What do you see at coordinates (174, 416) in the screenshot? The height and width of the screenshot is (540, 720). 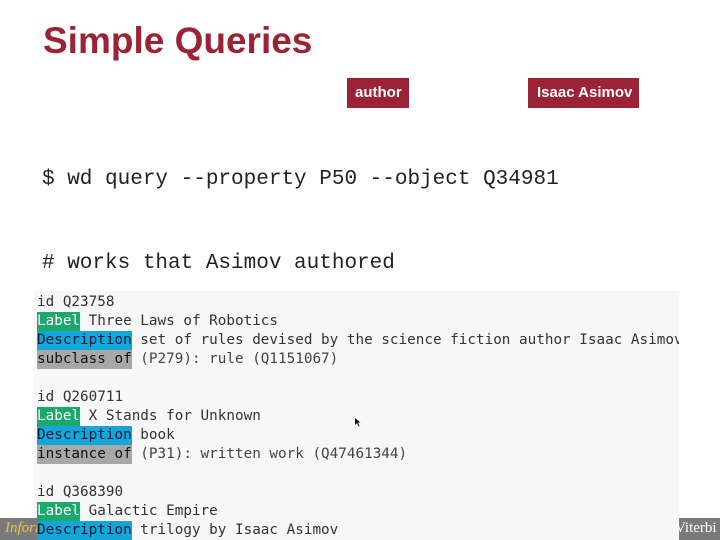 I see `entry-label: X Stands for Unknown` at bounding box center [174, 416].